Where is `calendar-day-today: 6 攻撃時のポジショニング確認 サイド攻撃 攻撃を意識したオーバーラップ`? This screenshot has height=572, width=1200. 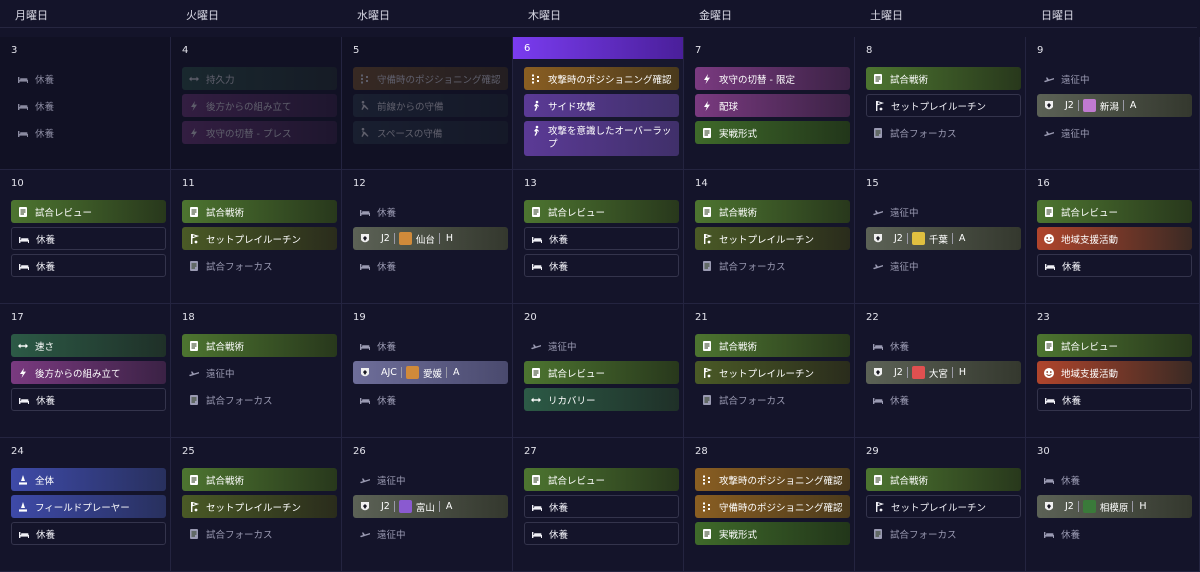 calendar-day-today: 6 攻撃時のポジショニング確認 サイド攻撃 攻撃を意識したオーバーラップ is located at coordinates (598, 103).